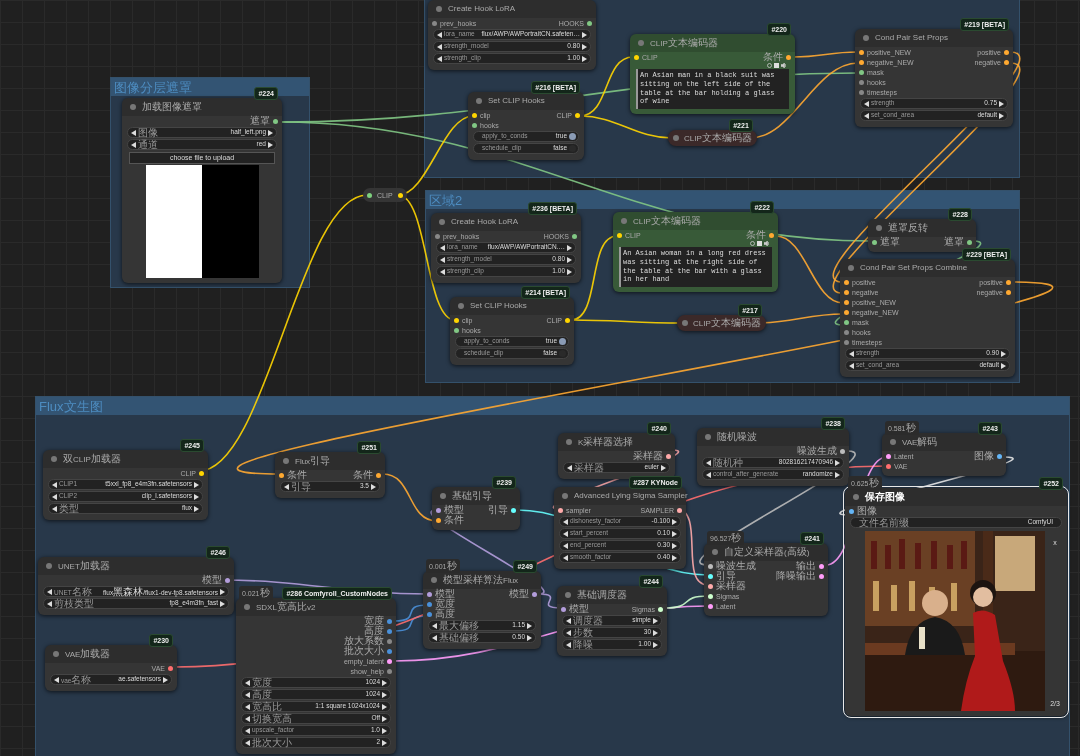 Image resolution: width=1080 pixels, height=756 pixels. Describe the element at coordinates (476, 508) in the screenshot. I see `node-card: 基础引导 模型 引导 条件` at that location.